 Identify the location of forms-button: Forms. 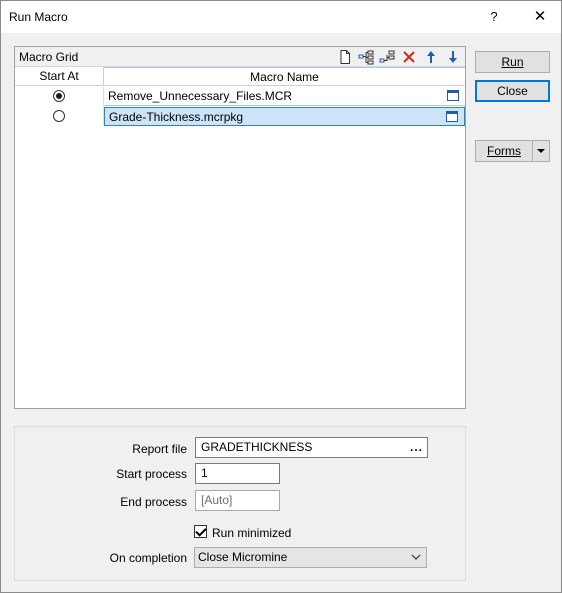
(503, 151).